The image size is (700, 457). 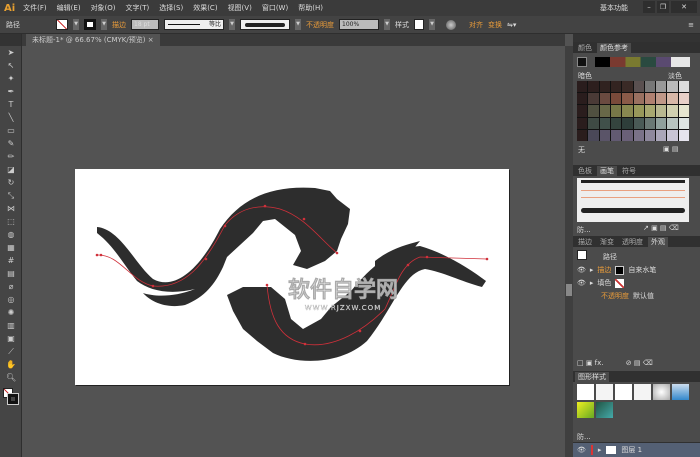 I want to click on close-button: ✕, so click(x=684, y=7).